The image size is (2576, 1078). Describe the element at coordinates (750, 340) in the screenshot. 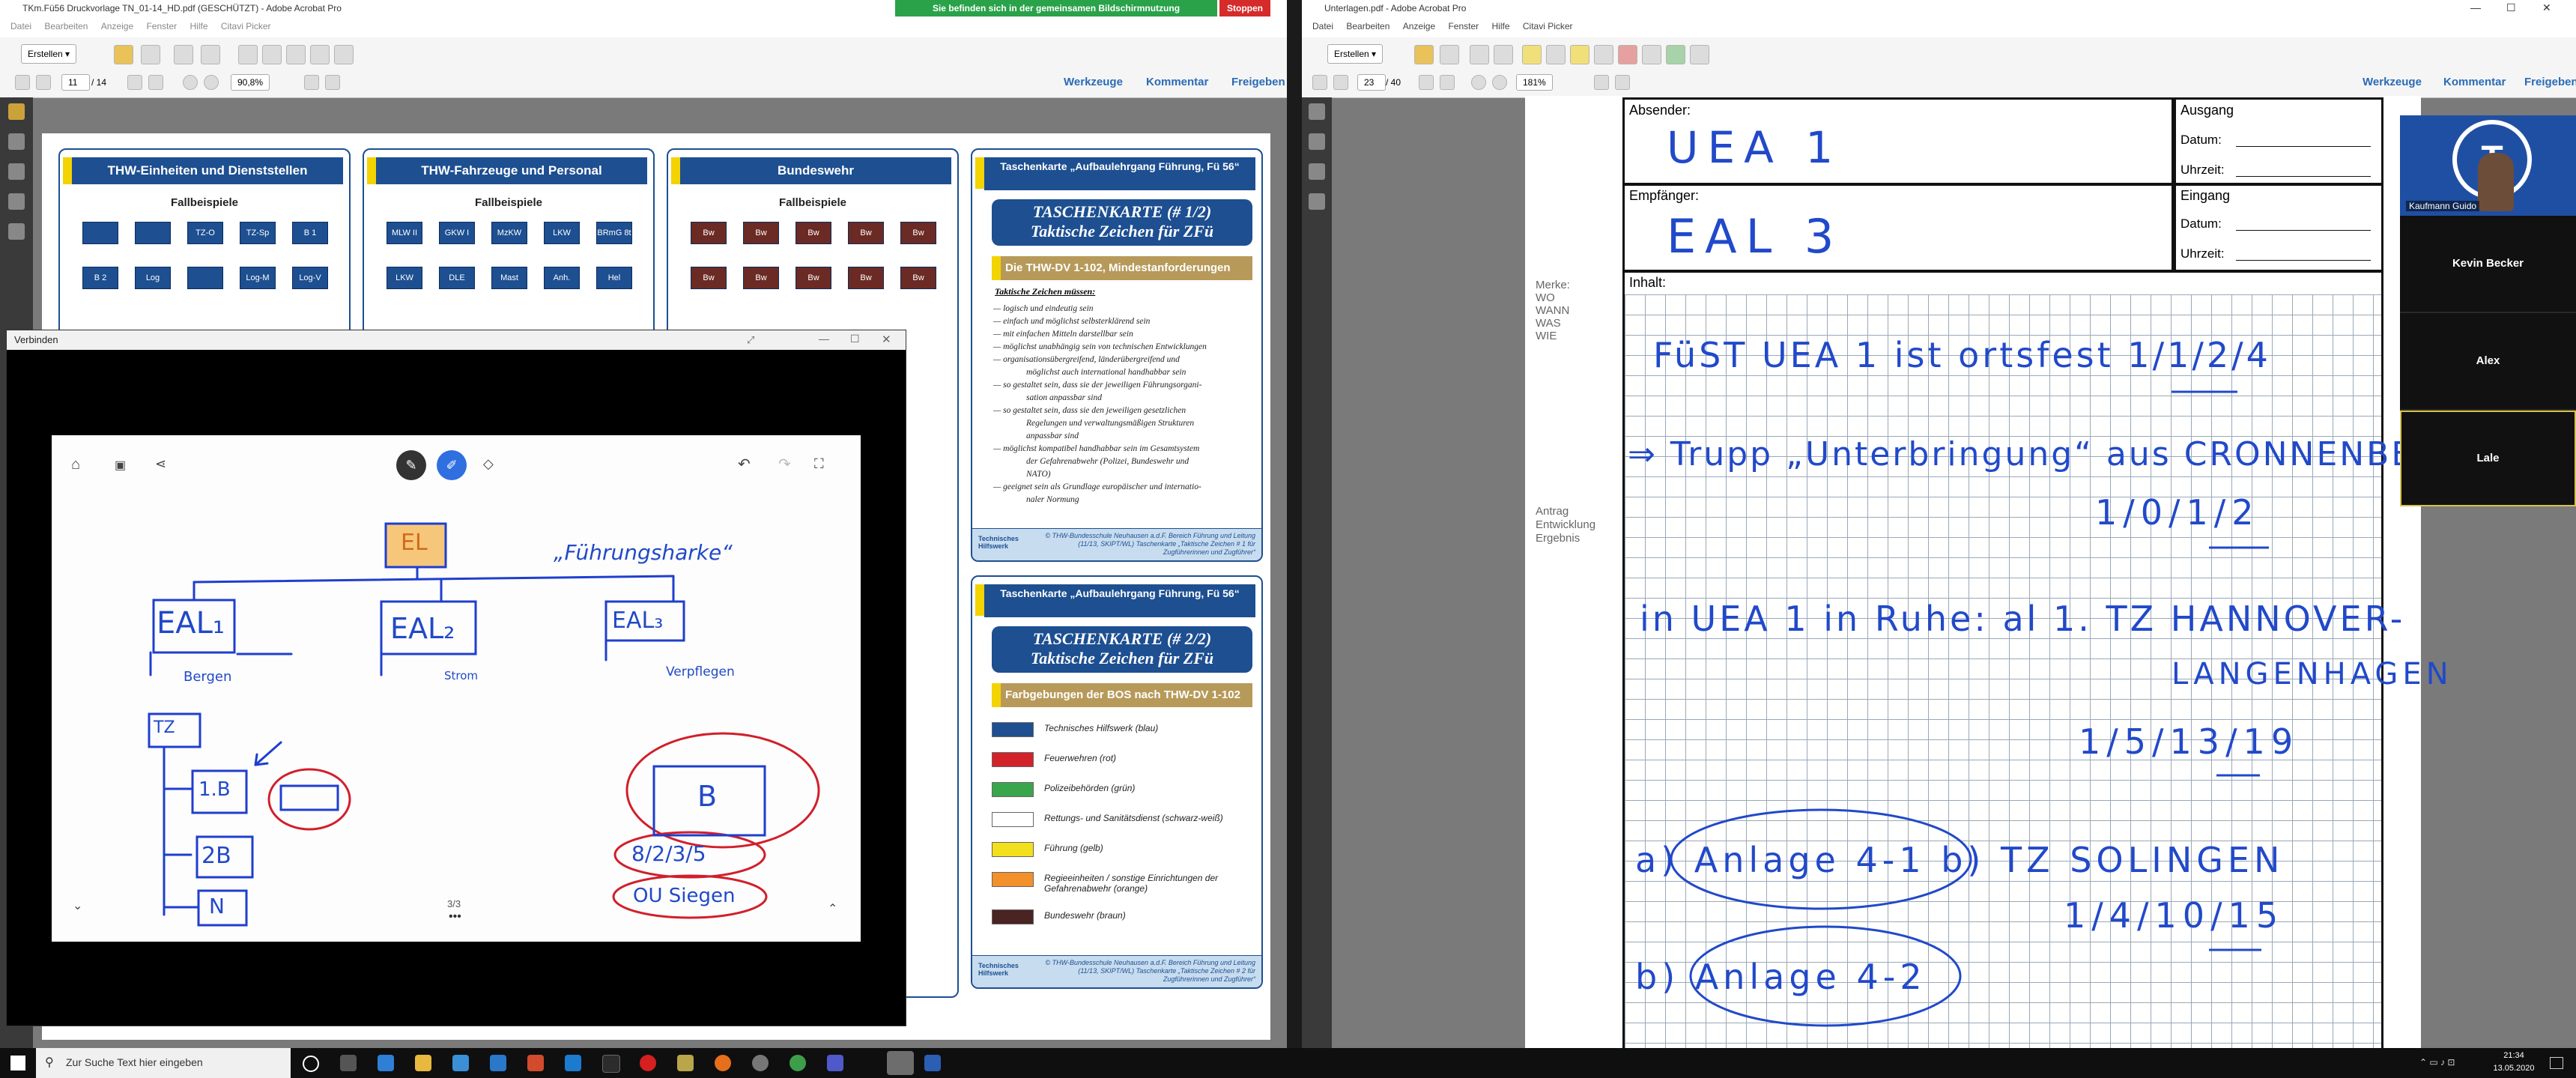

I see `expand-icon: ⤢` at that location.